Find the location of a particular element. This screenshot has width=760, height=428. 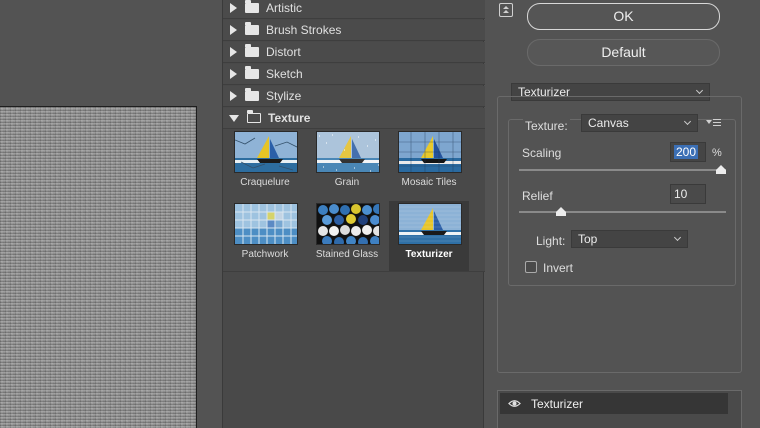

collapse-gallery-icon is located at coordinates (506, 10).